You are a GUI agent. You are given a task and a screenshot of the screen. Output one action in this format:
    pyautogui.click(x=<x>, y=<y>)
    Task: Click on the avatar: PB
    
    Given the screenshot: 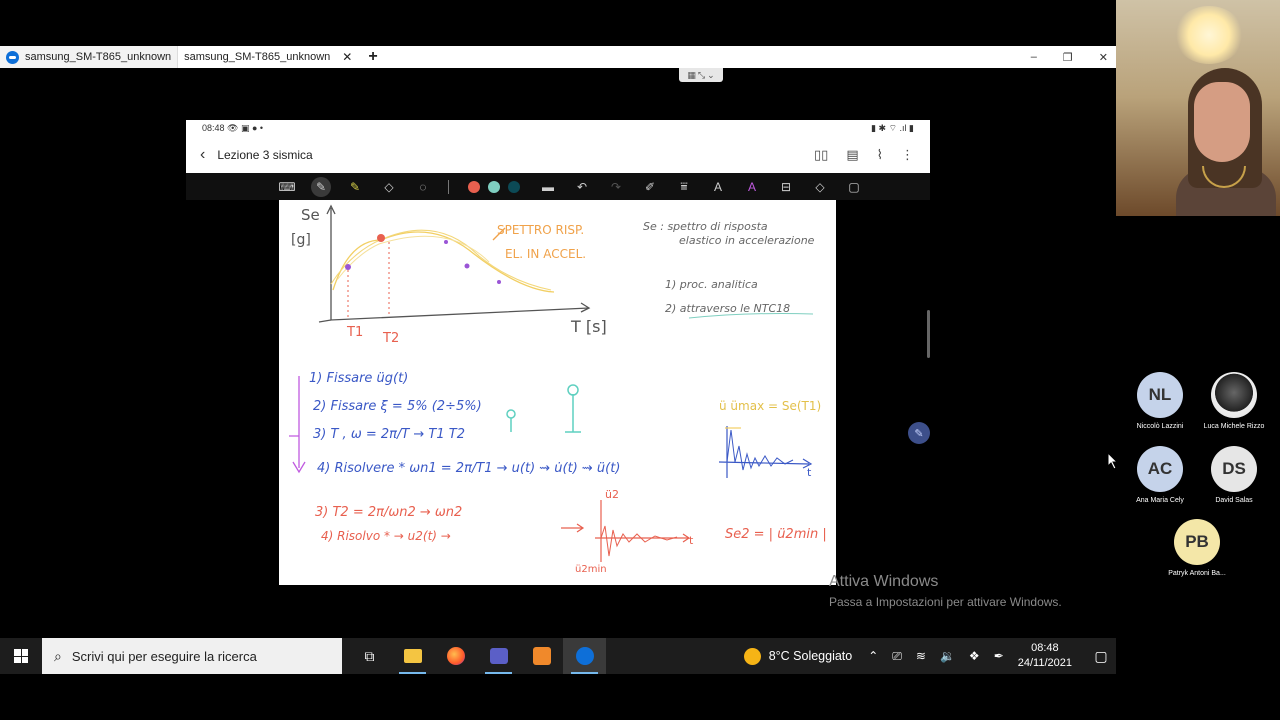 What is the action you would take?
    pyautogui.click(x=1197, y=542)
    